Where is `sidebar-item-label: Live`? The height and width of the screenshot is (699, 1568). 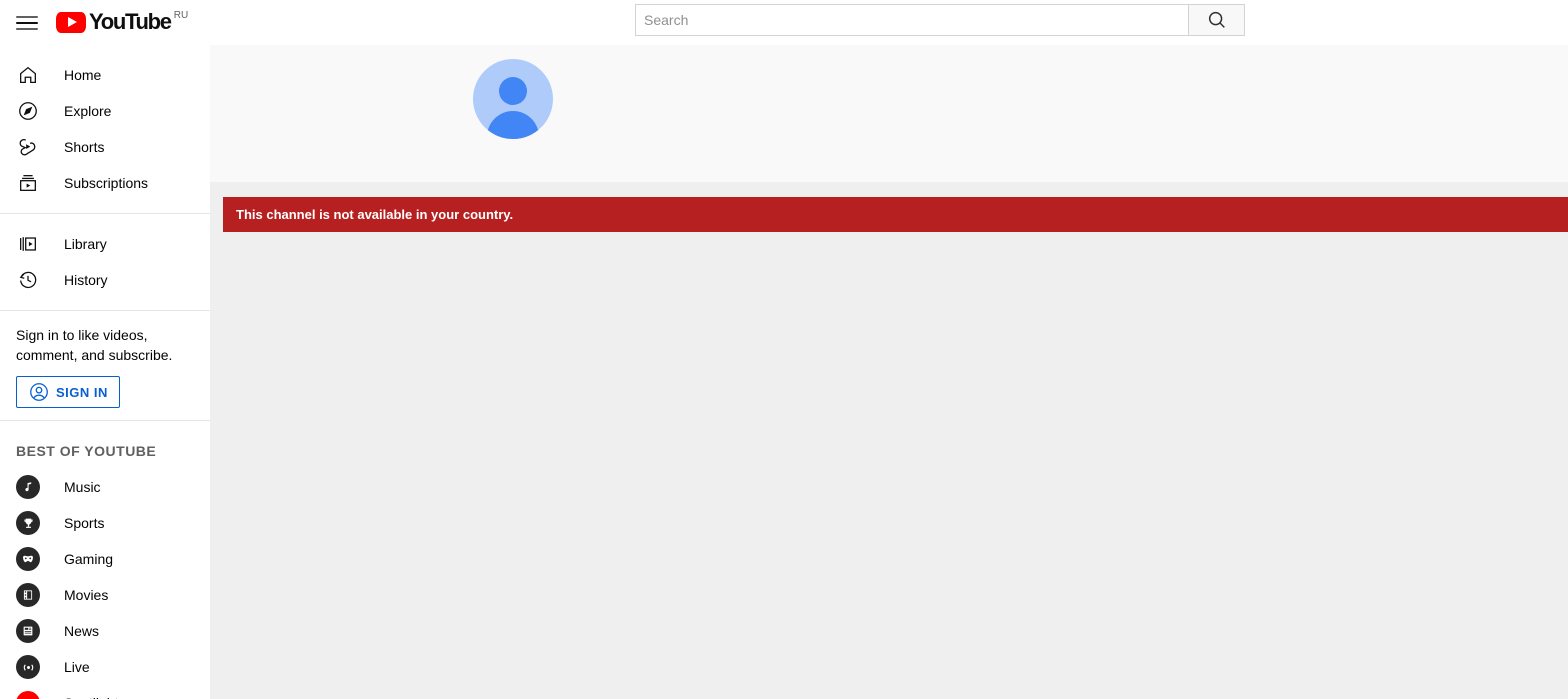 sidebar-item-label: Live is located at coordinates (77, 667).